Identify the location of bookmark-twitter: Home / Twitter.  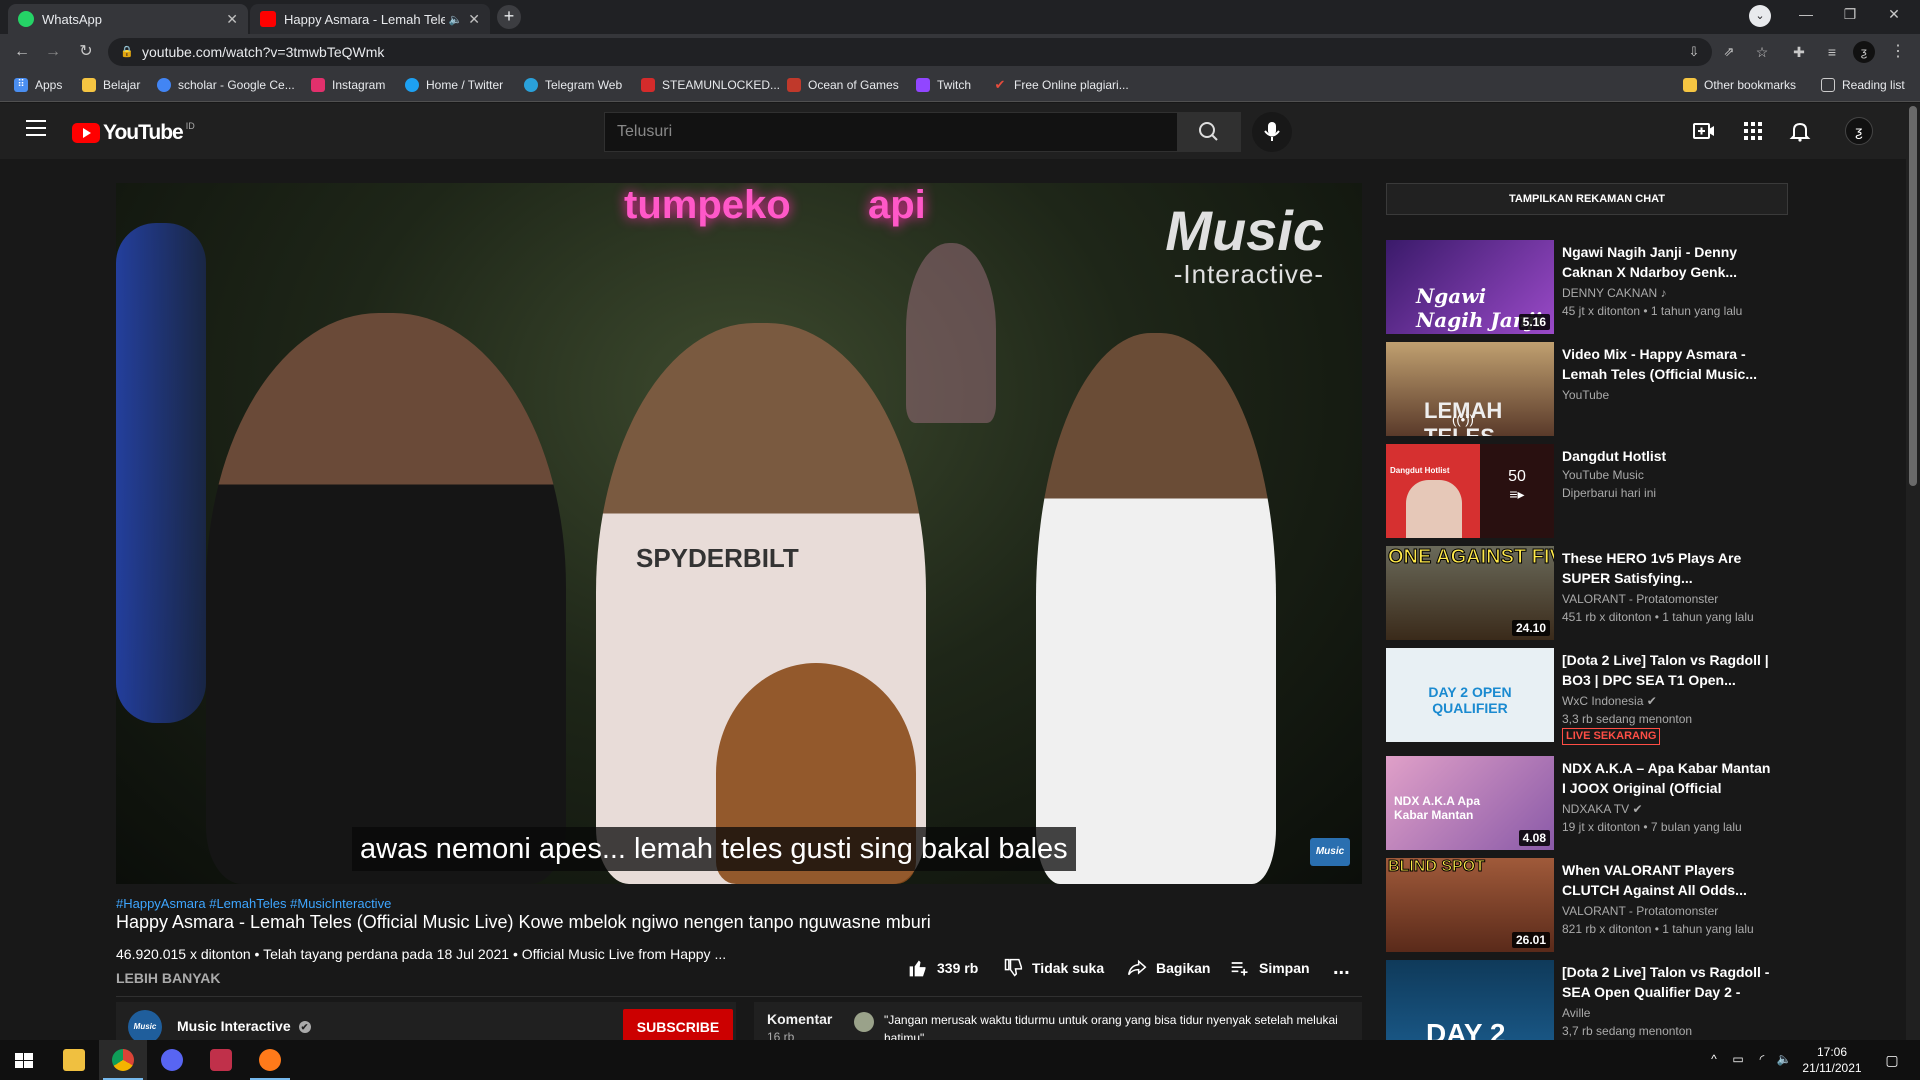
(454, 85).